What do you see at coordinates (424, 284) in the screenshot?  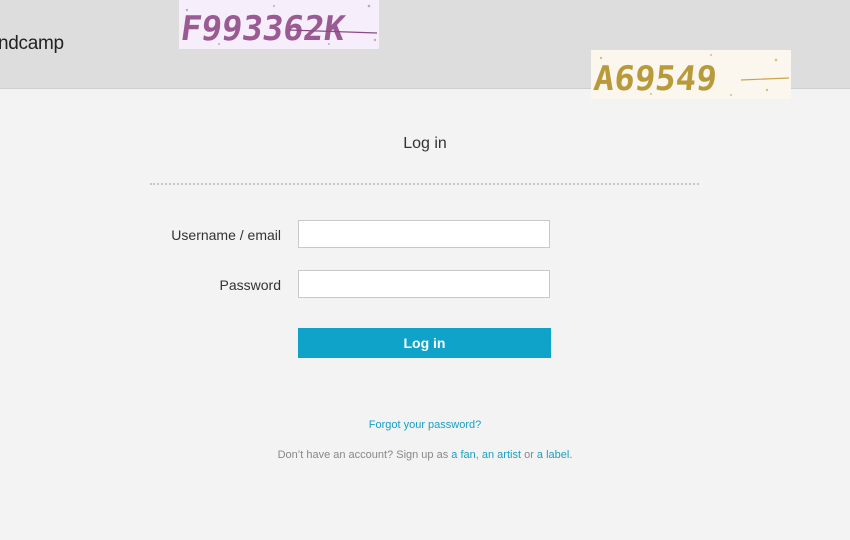 I see `password-input` at bounding box center [424, 284].